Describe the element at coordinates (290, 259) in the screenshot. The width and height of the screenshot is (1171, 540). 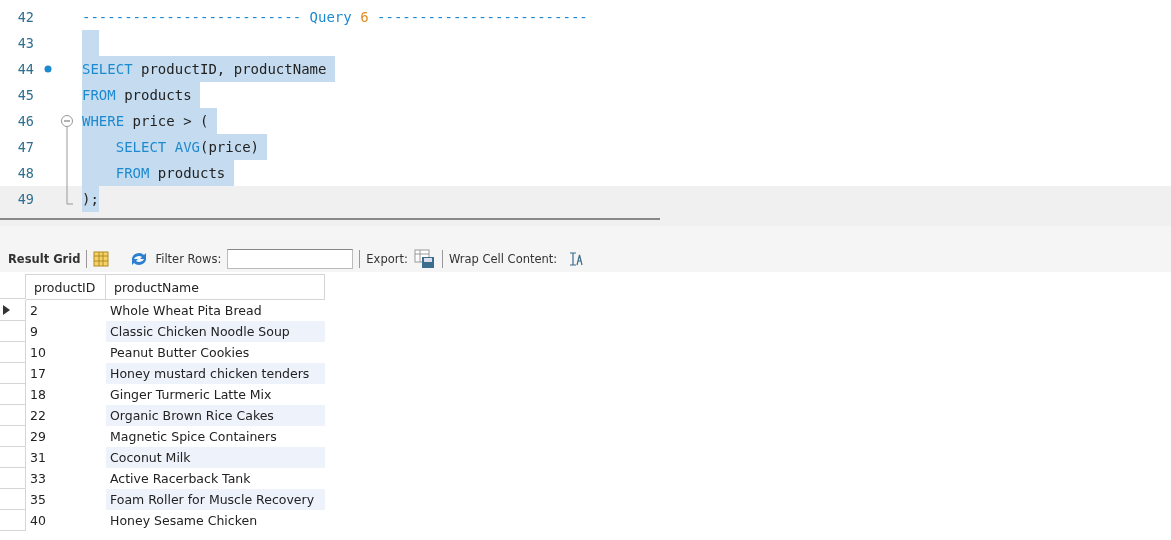
I see `filter-rows-field` at that location.